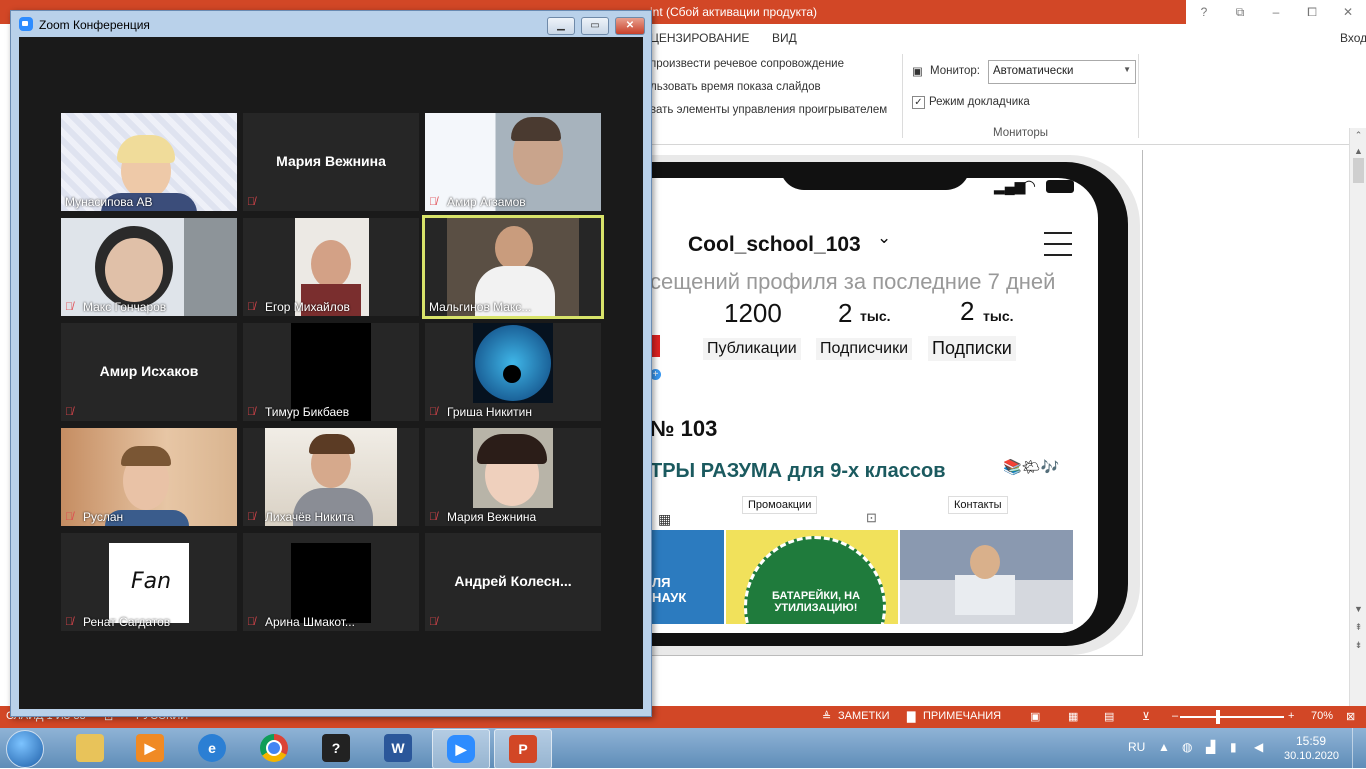 This screenshot has width=1366, height=769. I want to click on slide-sorter-icon: ▦, so click(1073, 716).